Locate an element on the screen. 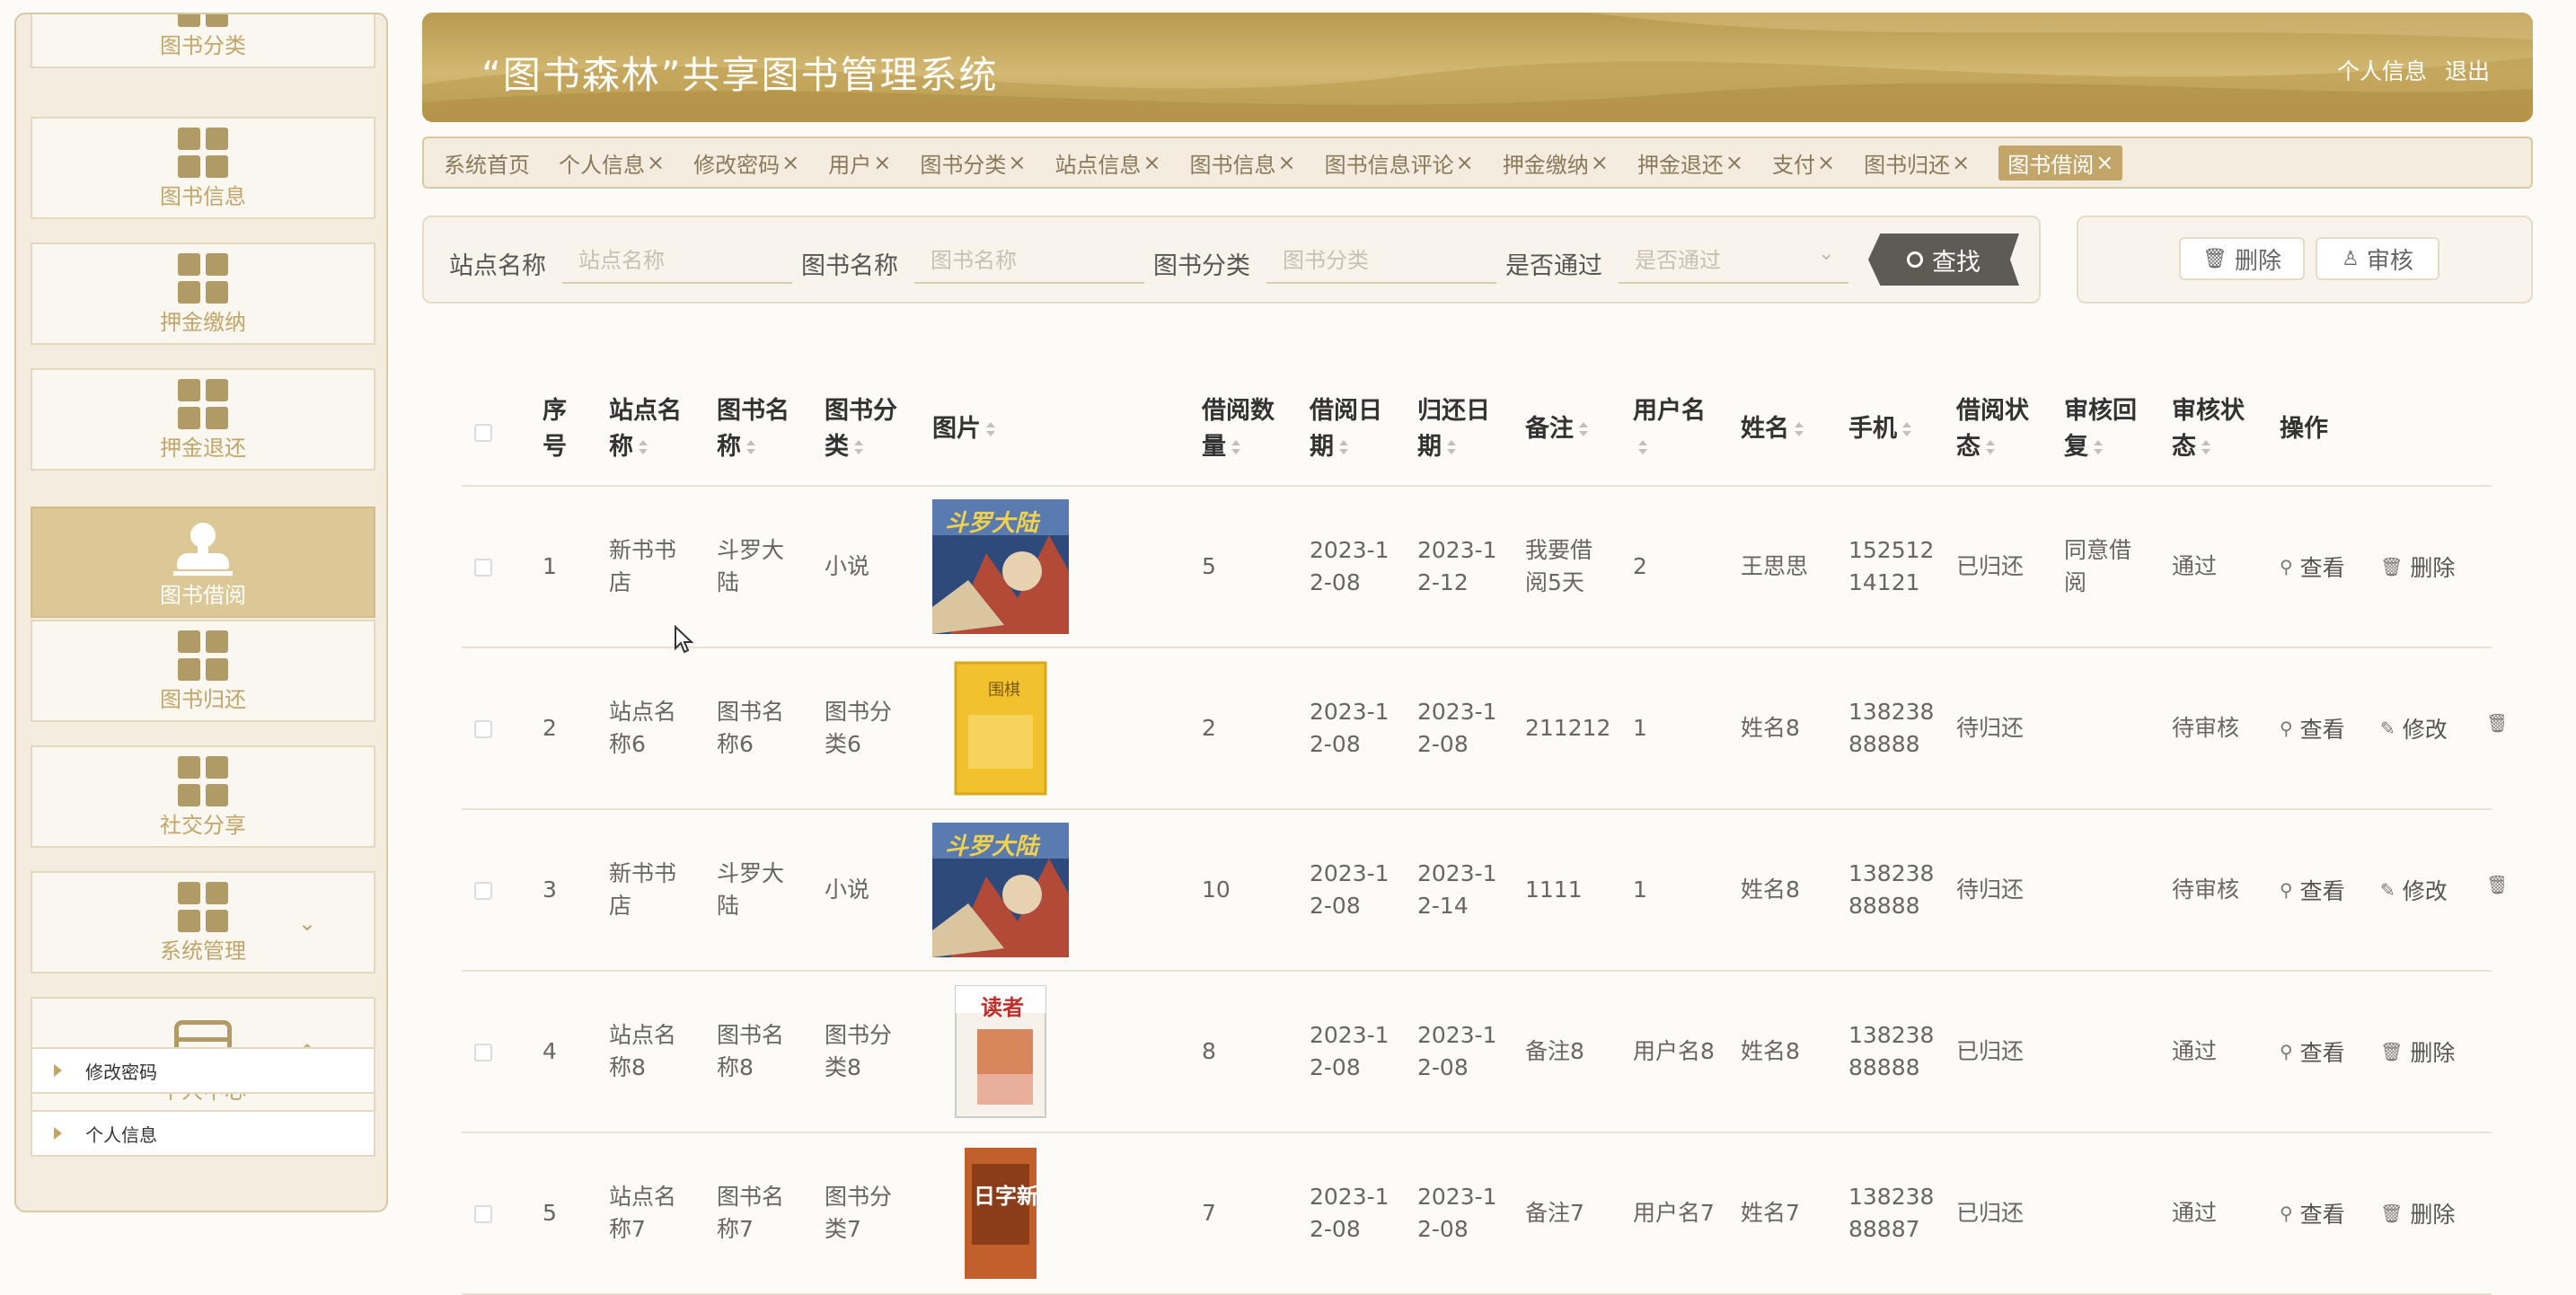  caret-right-icon is located at coordinates (58, 1070).